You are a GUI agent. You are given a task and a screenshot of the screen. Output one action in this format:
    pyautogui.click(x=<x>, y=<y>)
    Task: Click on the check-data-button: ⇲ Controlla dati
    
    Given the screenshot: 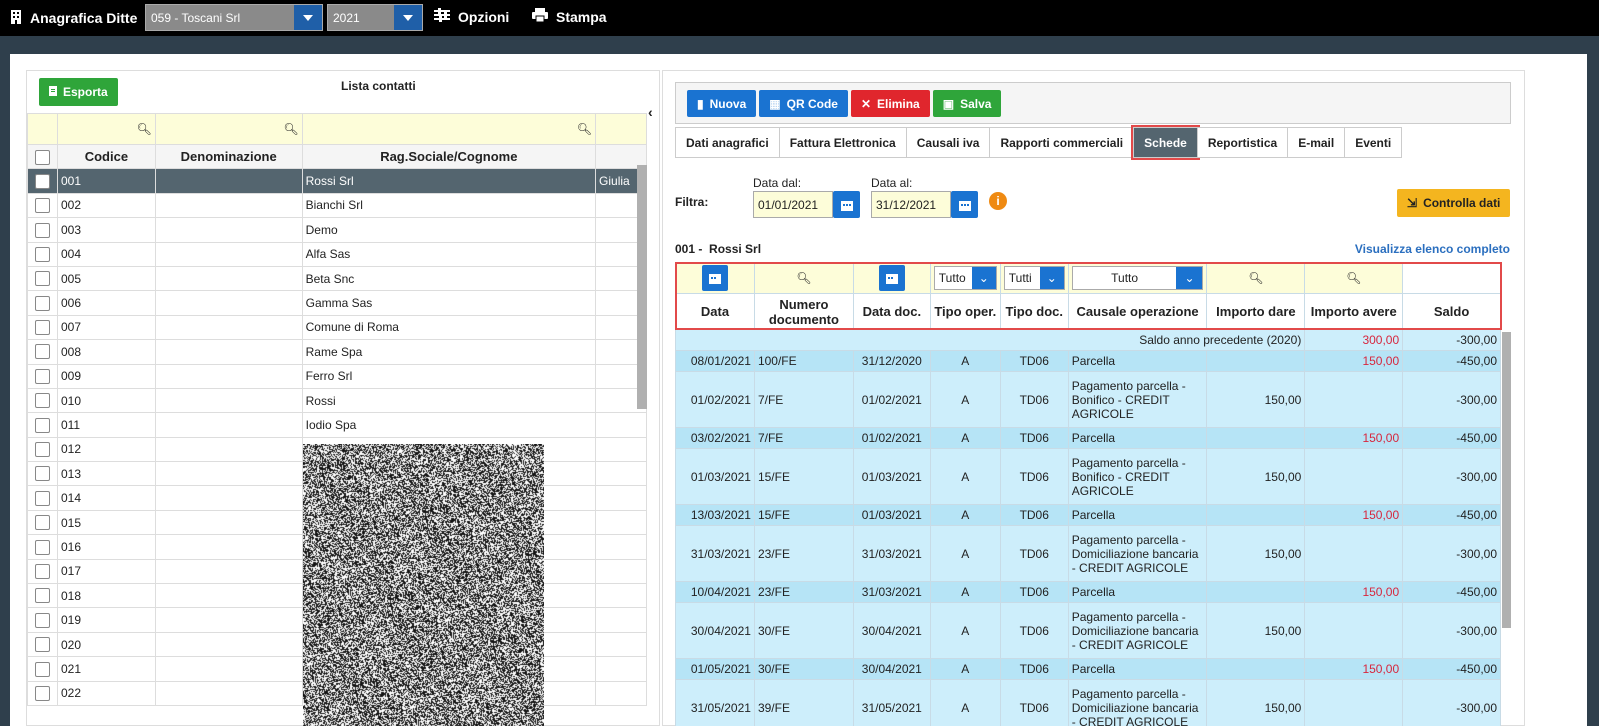 What is the action you would take?
    pyautogui.click(x=1454, y=203)
    